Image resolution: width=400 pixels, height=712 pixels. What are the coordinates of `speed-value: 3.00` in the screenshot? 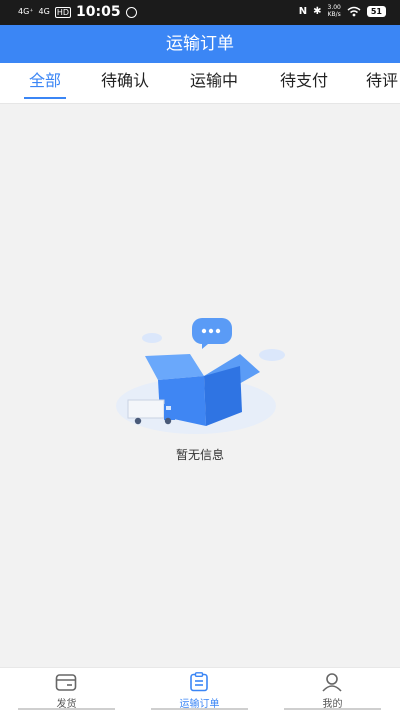 It's located at (334, 7).